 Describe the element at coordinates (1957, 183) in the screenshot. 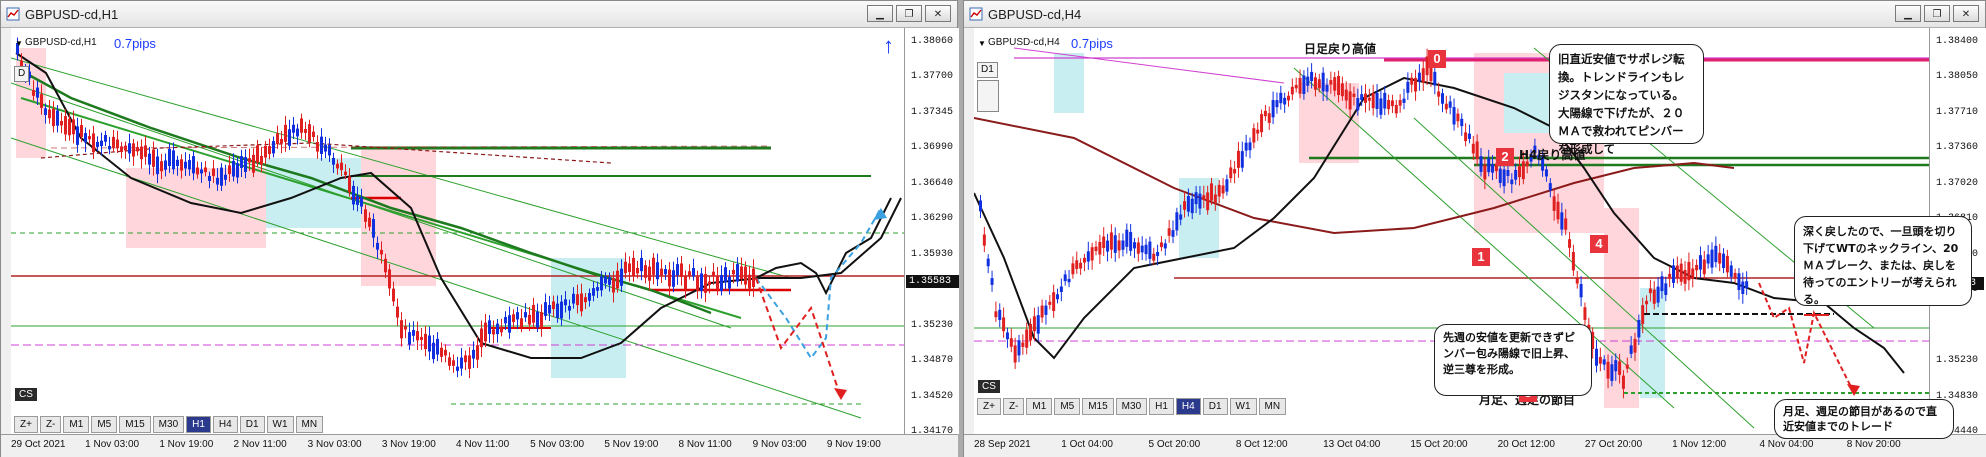

I see `price-tick-label: 1.37020` at that location.